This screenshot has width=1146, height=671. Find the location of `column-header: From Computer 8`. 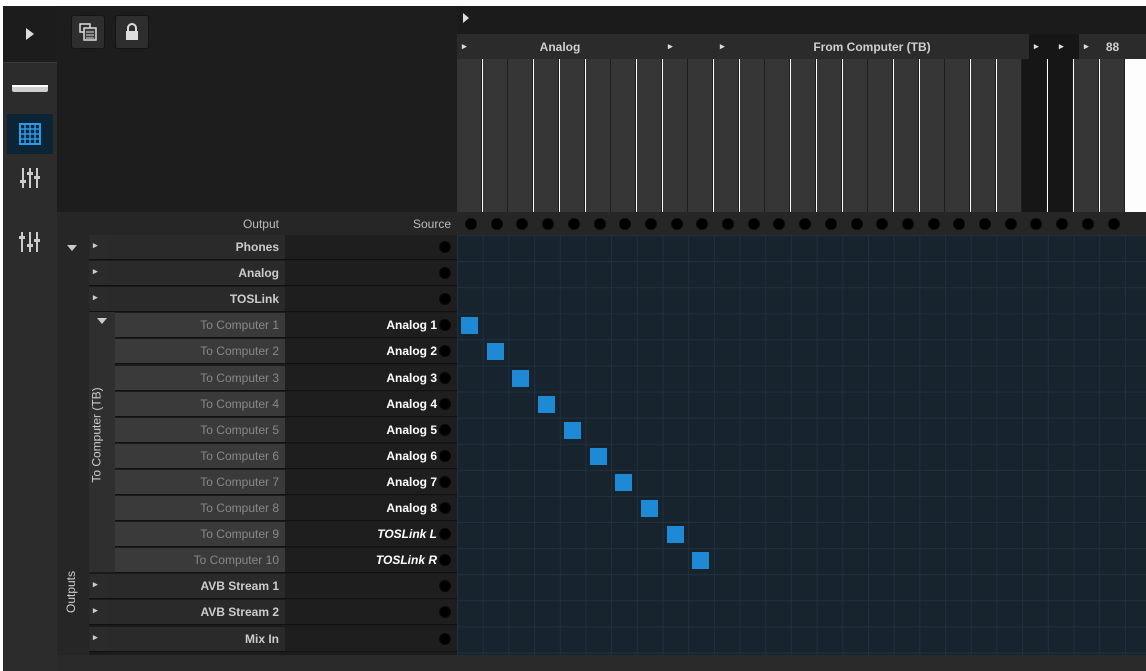

column-header: From Computer 8 is located at coordinates (906, 197).